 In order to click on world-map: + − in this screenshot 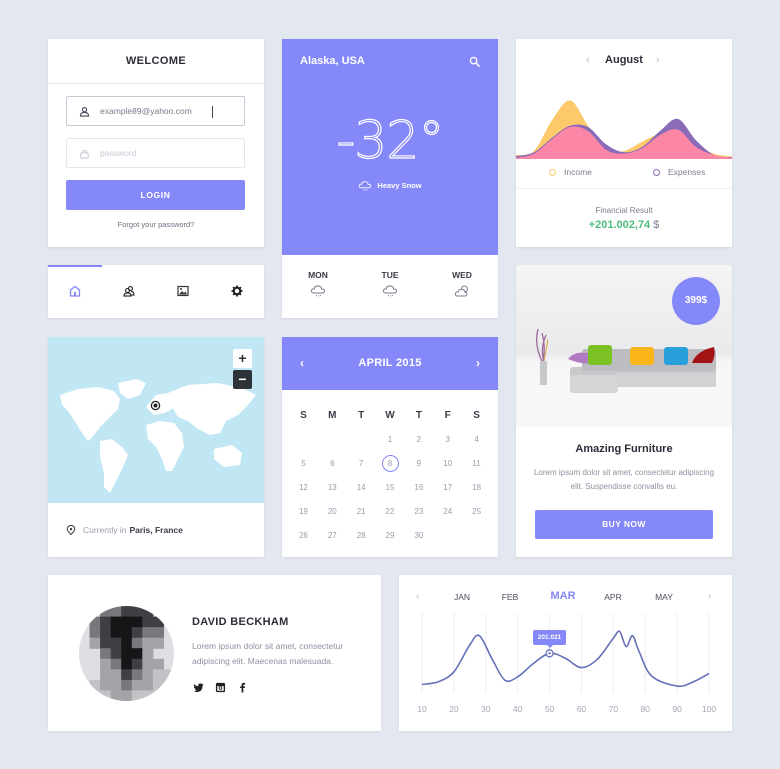, I will do `click(156, 420)`.